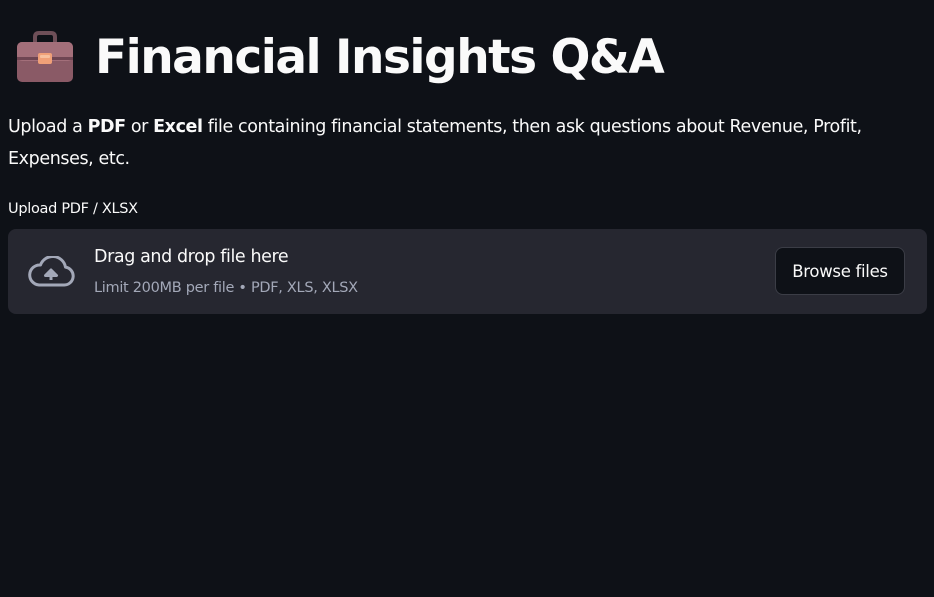 The height and width of the screenshot is (597, 934). What do you see at coordinates (73, 209) in the screenshot?
I see `file-uploader-label: Upload PDF / XLSX` at bounding box center [73, 209].